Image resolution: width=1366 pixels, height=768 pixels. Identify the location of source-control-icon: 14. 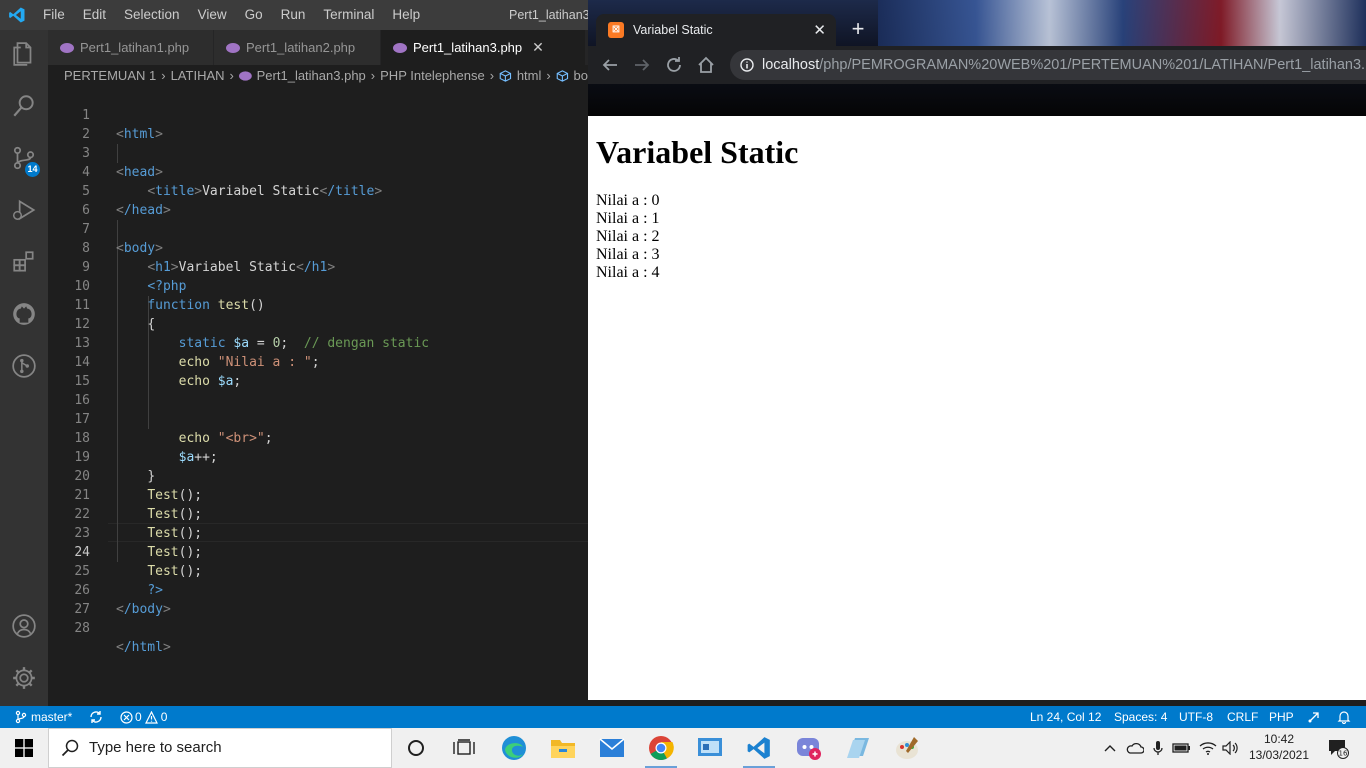
(24, 158).